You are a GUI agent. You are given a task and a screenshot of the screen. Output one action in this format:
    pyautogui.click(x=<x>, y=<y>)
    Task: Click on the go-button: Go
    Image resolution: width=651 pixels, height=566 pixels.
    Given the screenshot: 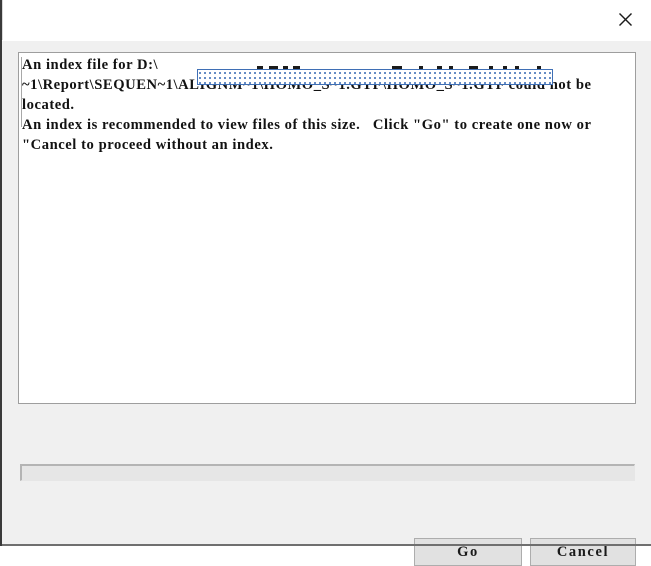 What is the action you would take?
    pyautogui.click(x=468, y=552)
    